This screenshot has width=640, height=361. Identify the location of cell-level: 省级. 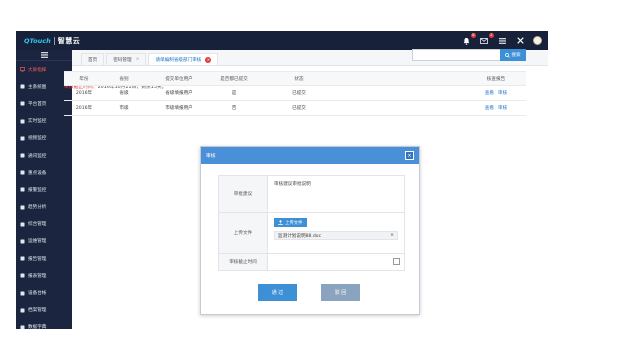
(124, 93).